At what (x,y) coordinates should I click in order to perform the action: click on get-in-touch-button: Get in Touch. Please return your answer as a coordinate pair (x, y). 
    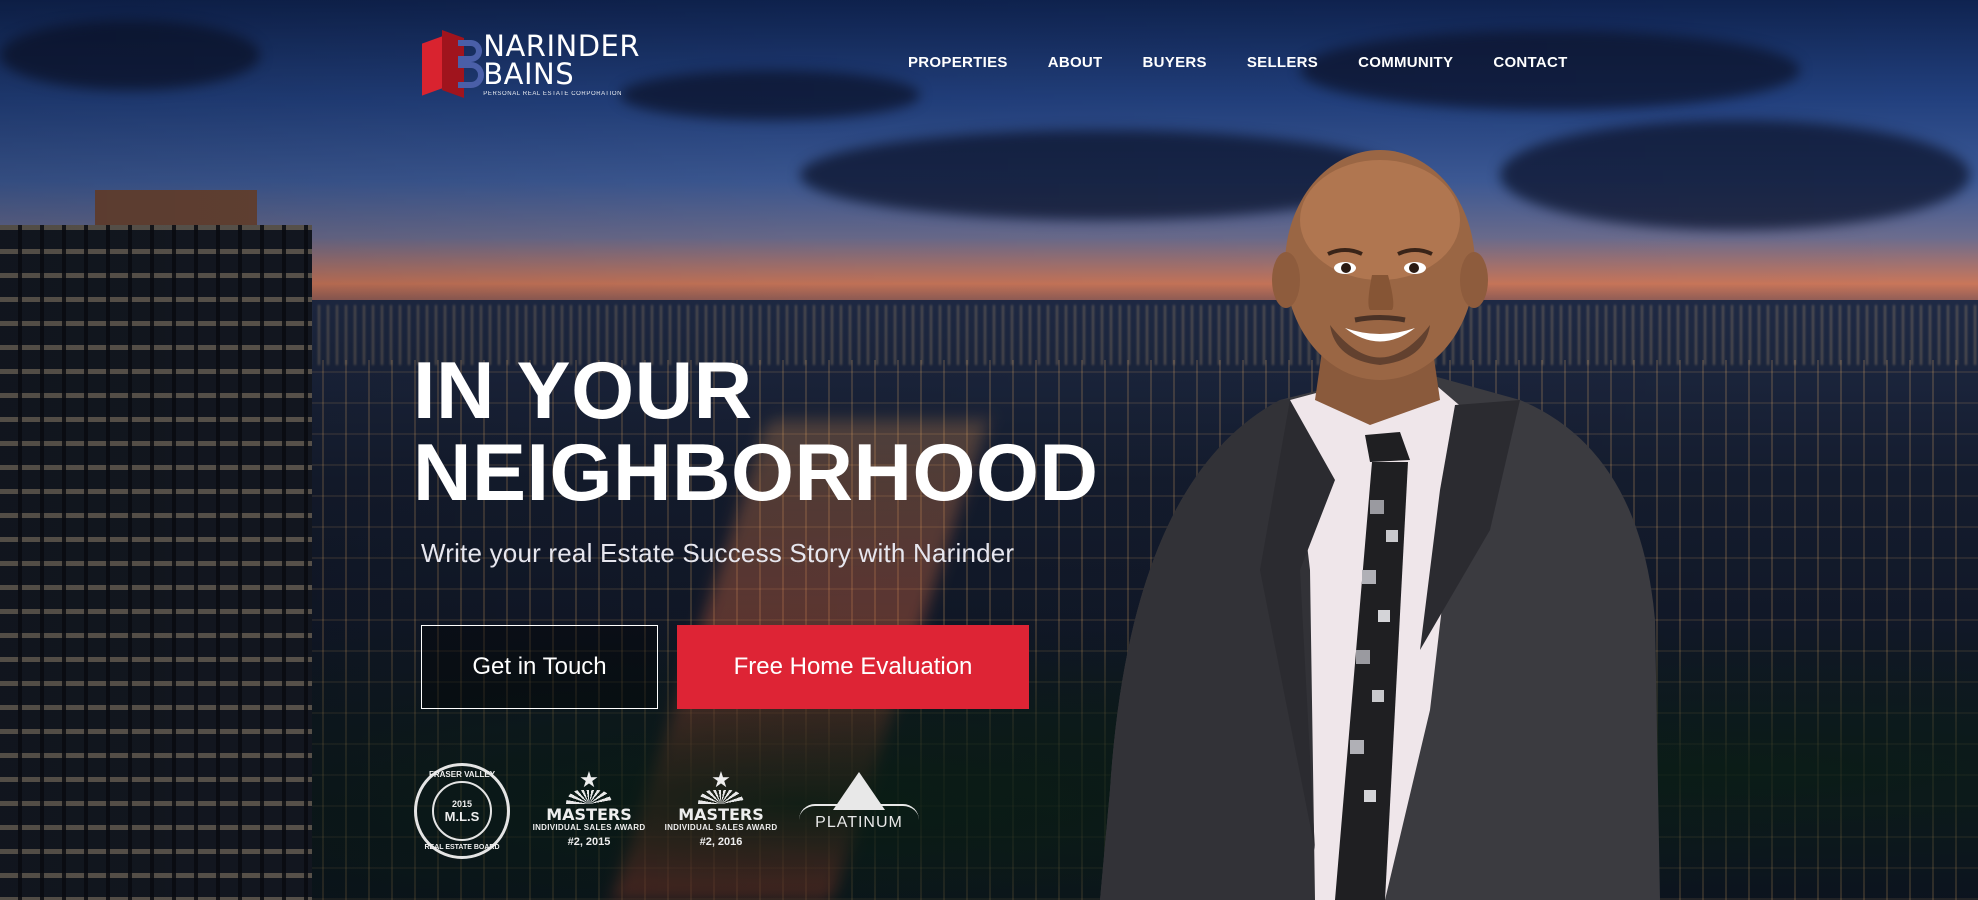
    Looking at the image, I should click on (539, 667).